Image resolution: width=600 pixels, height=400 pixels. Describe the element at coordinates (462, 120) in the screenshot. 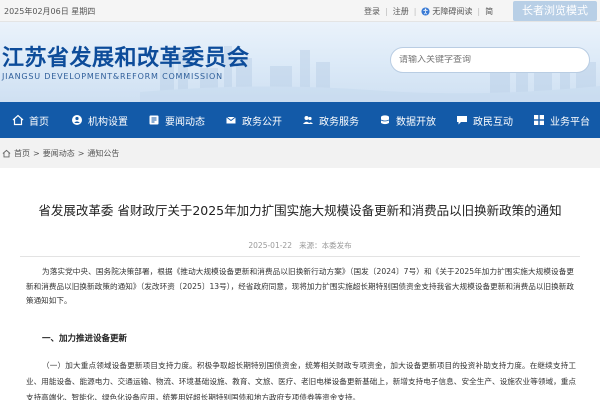

I see `interact-icon` at that location.